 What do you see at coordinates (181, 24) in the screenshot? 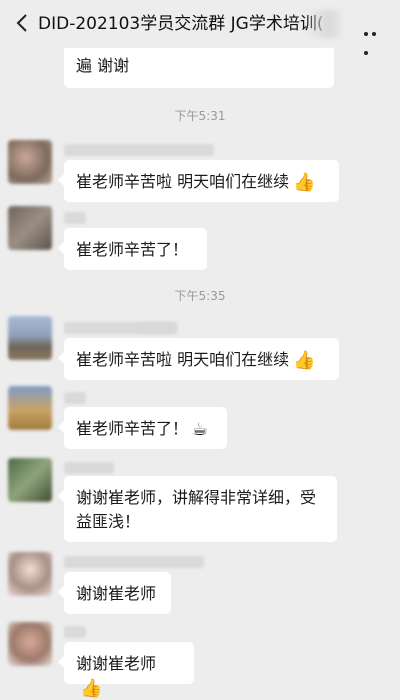
I see `chat-title: DID-202103学员交流群 JG学术培训(` at bounding box center [181, 24].